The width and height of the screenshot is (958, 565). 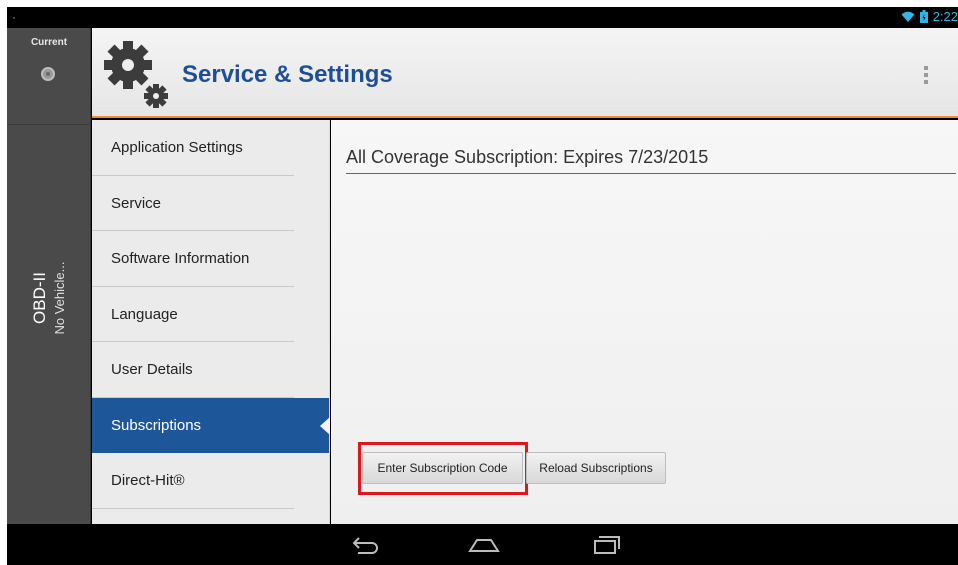 I want to click on page-title: Service & Settings, so click(x=287, y=74).